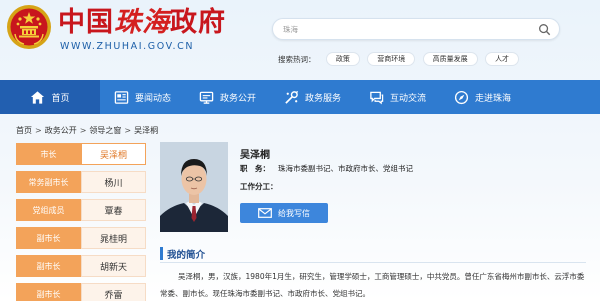 The image size is (600, 301). I want to click on search-input, so click(403, 29).